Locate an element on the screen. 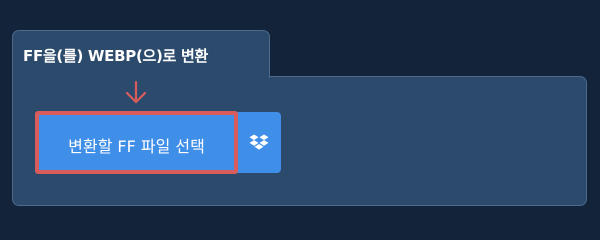 Image resolution: width=600 pixels, height=240 pixels. choose-file-button: 변환할 FF 파일 선택 is located at coordinates (136, 142).